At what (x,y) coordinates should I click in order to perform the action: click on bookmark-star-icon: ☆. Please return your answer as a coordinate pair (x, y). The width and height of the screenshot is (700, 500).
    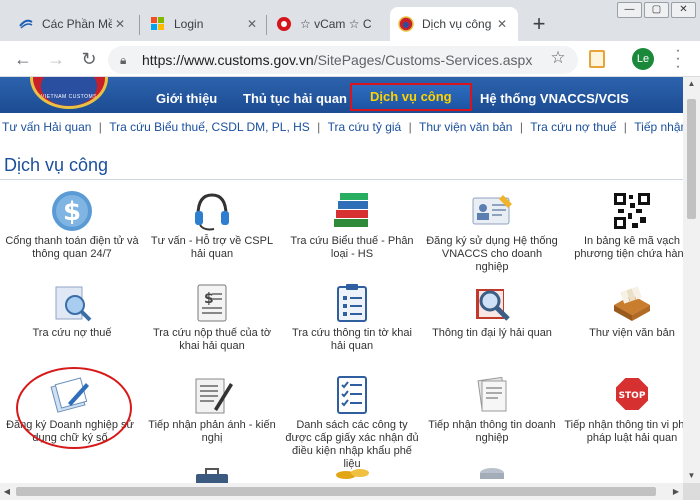
    Looking at the image, I should click on (558, 58).